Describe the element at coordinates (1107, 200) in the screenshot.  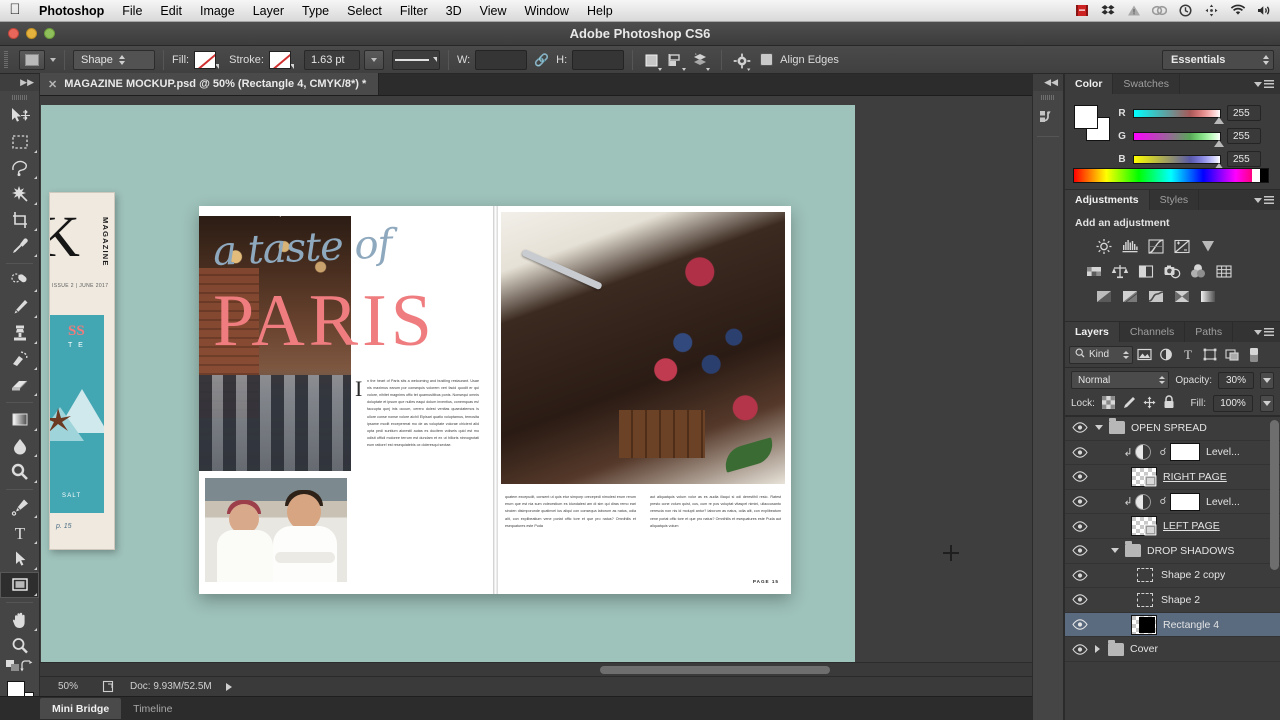
I see `tab-adjustments: Adjustments` at that location.